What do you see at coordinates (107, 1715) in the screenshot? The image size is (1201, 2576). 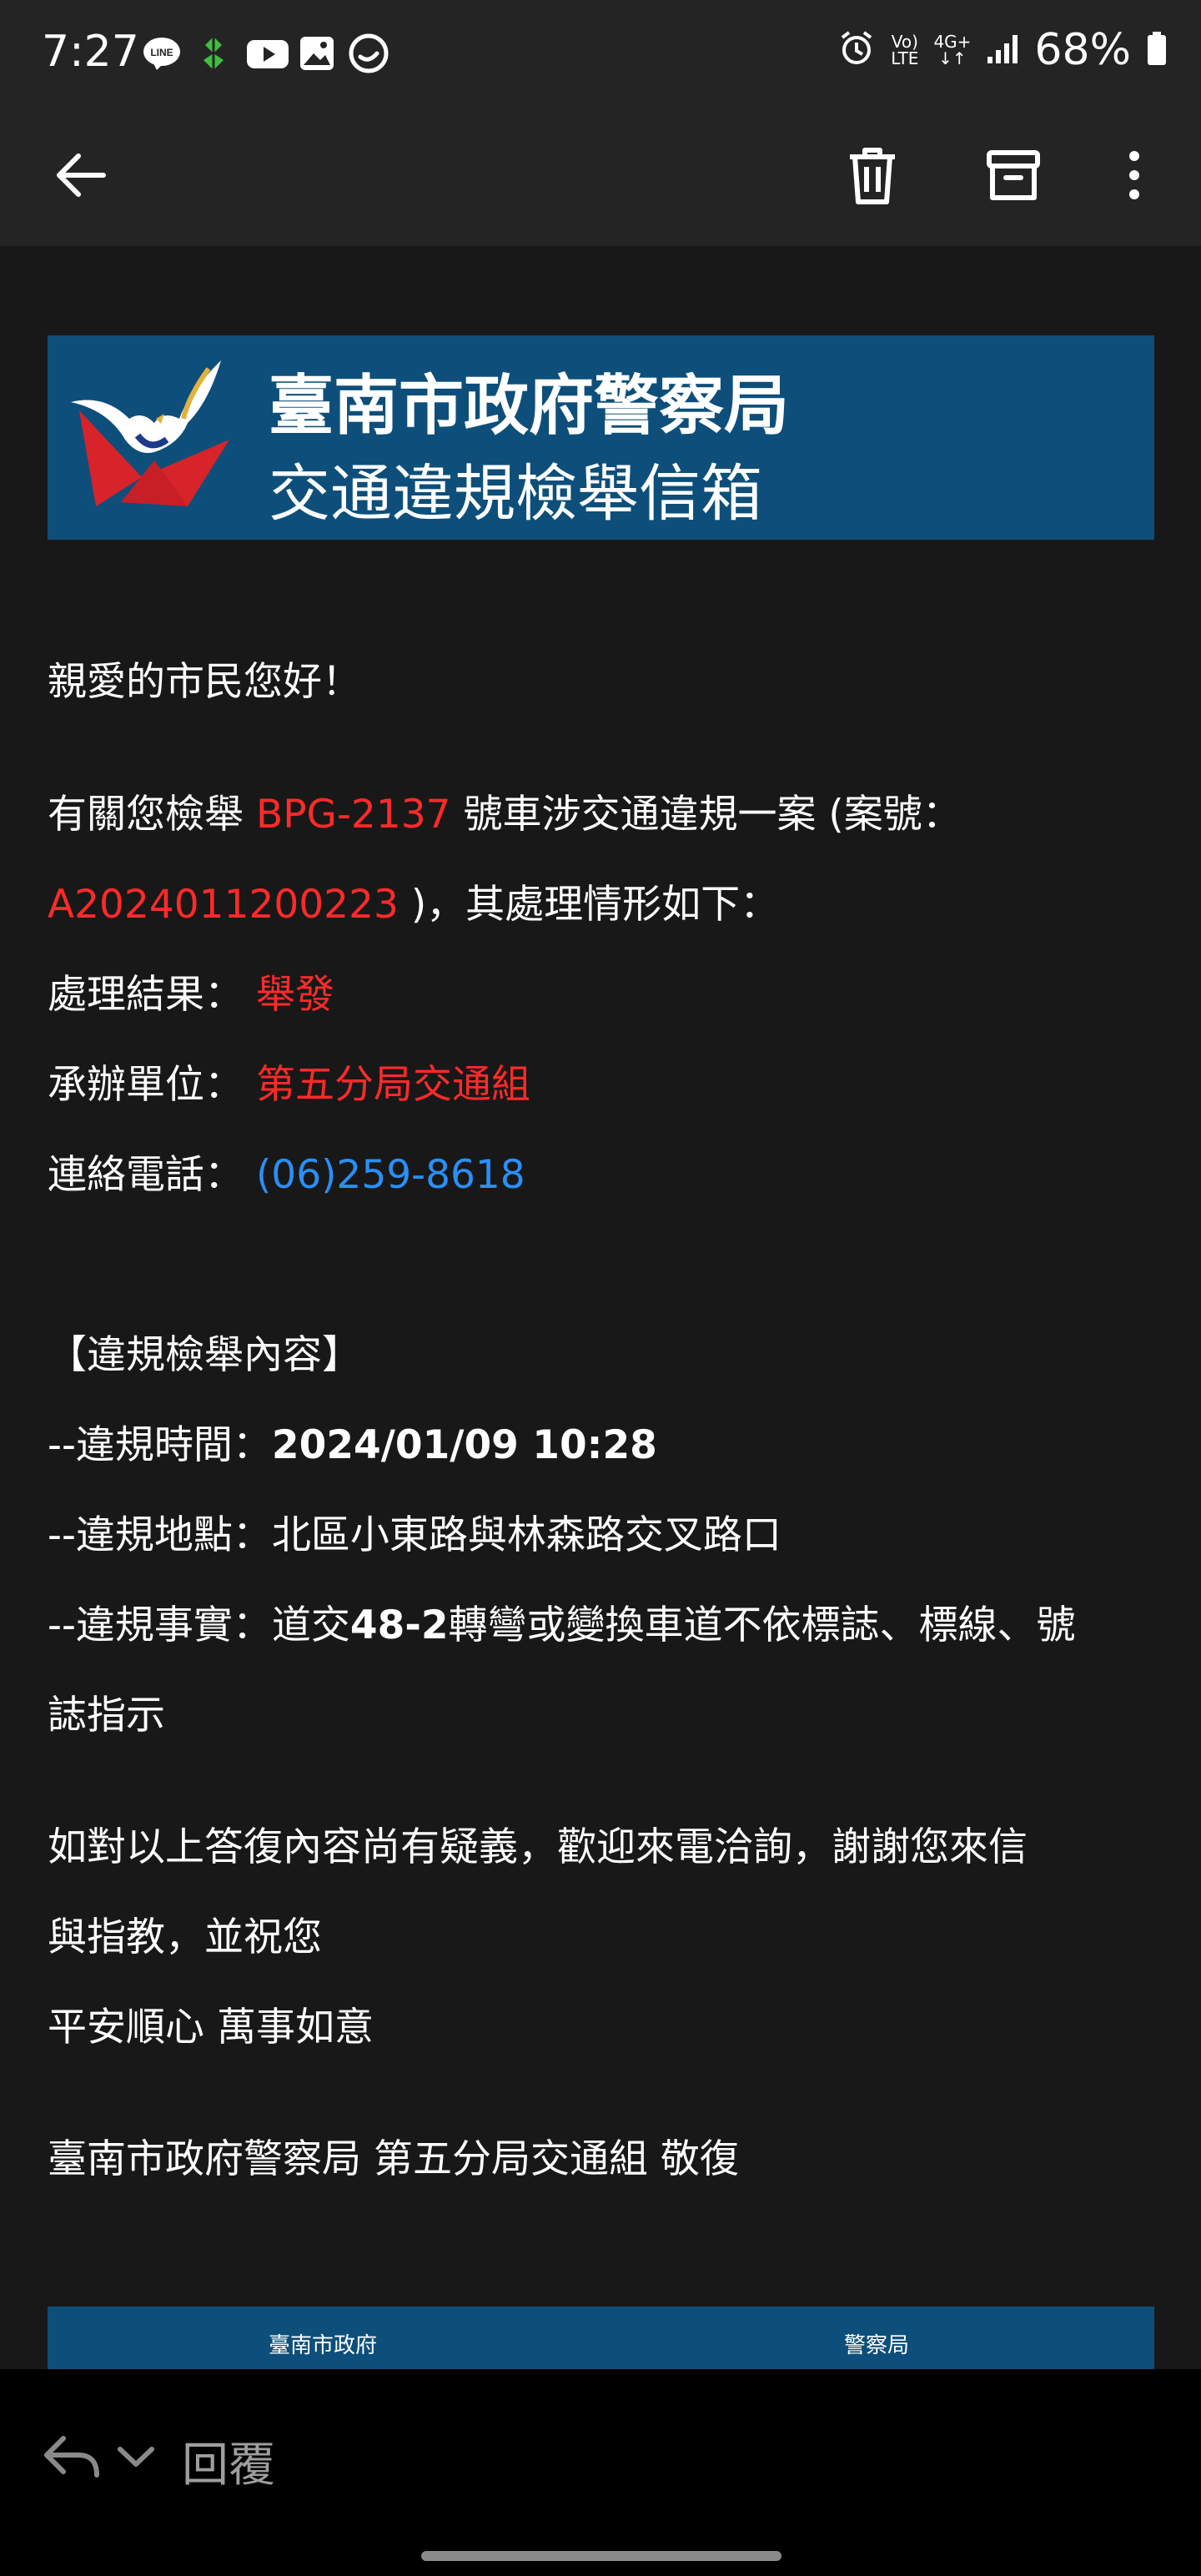 I see `violation-fact-line-2: 誌指示` at bounding box center [107, 1715].